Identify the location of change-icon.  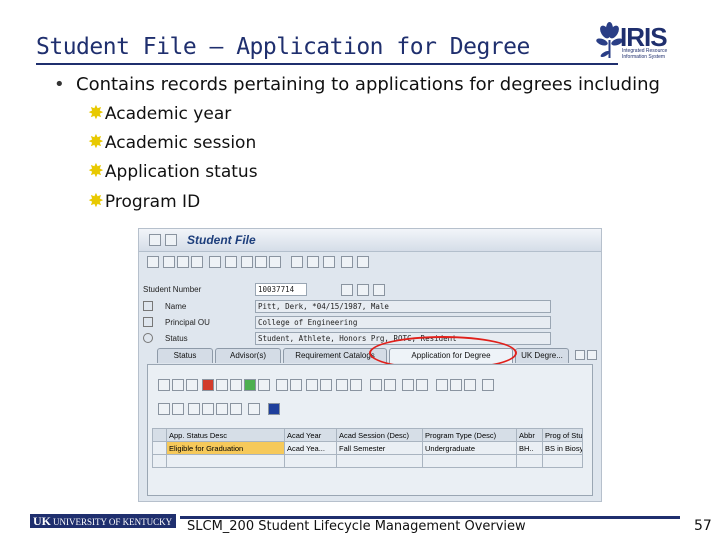
(178, 385).